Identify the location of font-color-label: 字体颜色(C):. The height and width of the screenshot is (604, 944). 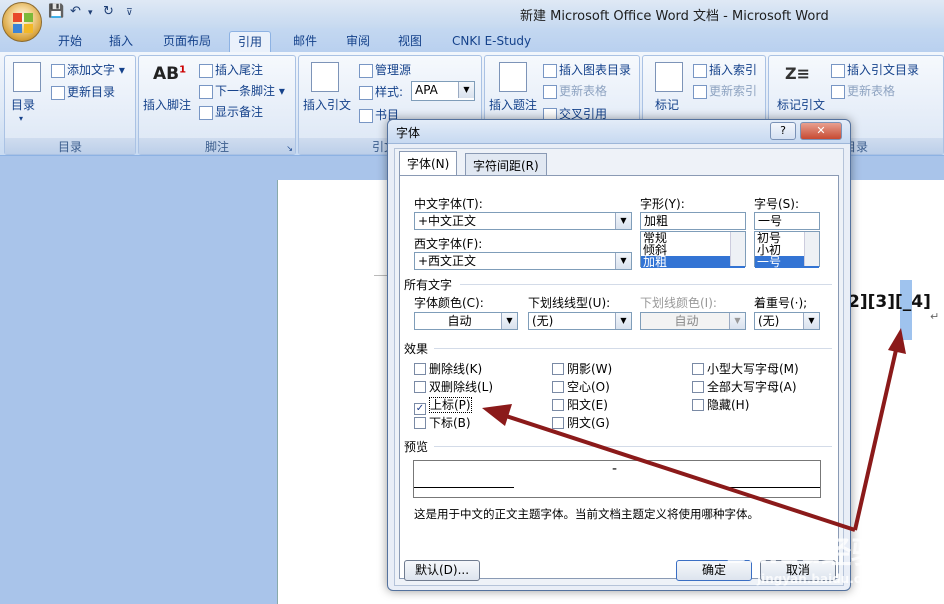
(449, 303).